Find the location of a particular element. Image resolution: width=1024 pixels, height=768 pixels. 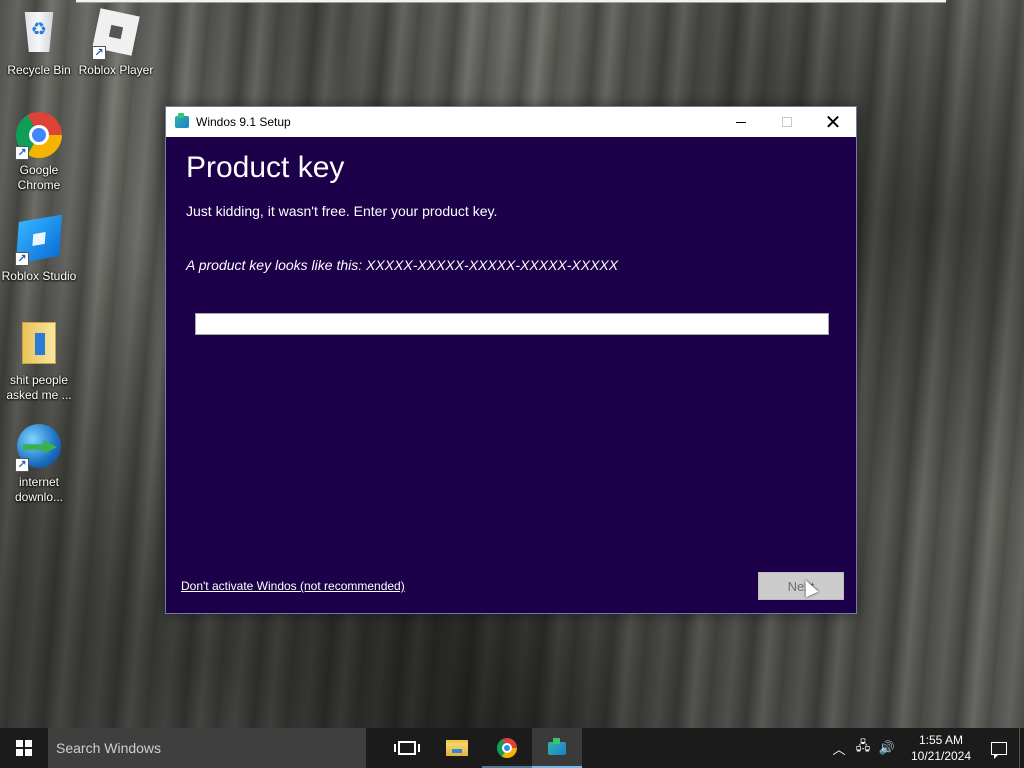

page-title: Product key is located at coordinates (265, 167).